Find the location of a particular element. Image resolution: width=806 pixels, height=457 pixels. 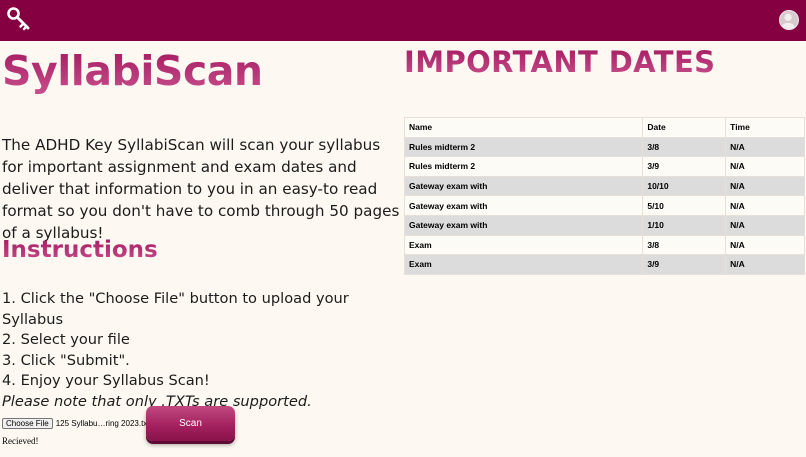

important-dates-heading: IMPORTANT DATES is located at coordinates (560, 62).